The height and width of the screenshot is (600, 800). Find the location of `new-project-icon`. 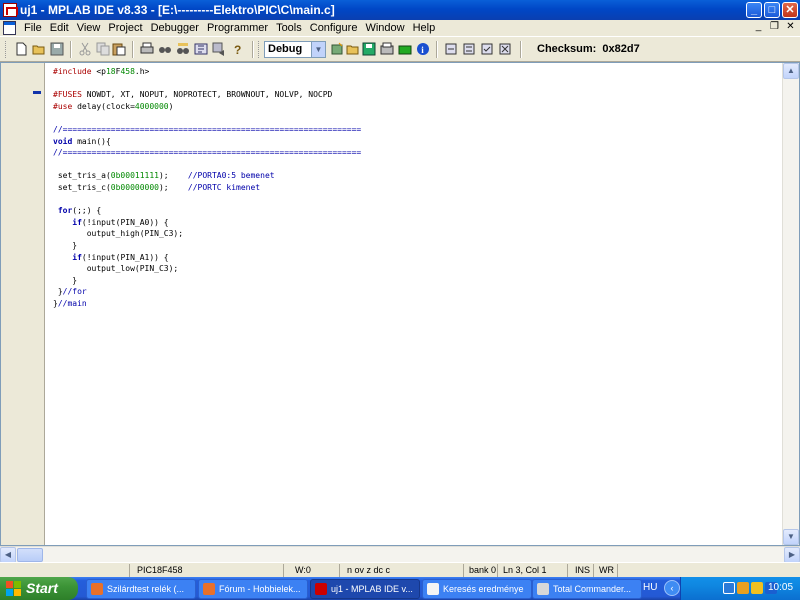

new-project-icon is located at coordinates (337, 49).